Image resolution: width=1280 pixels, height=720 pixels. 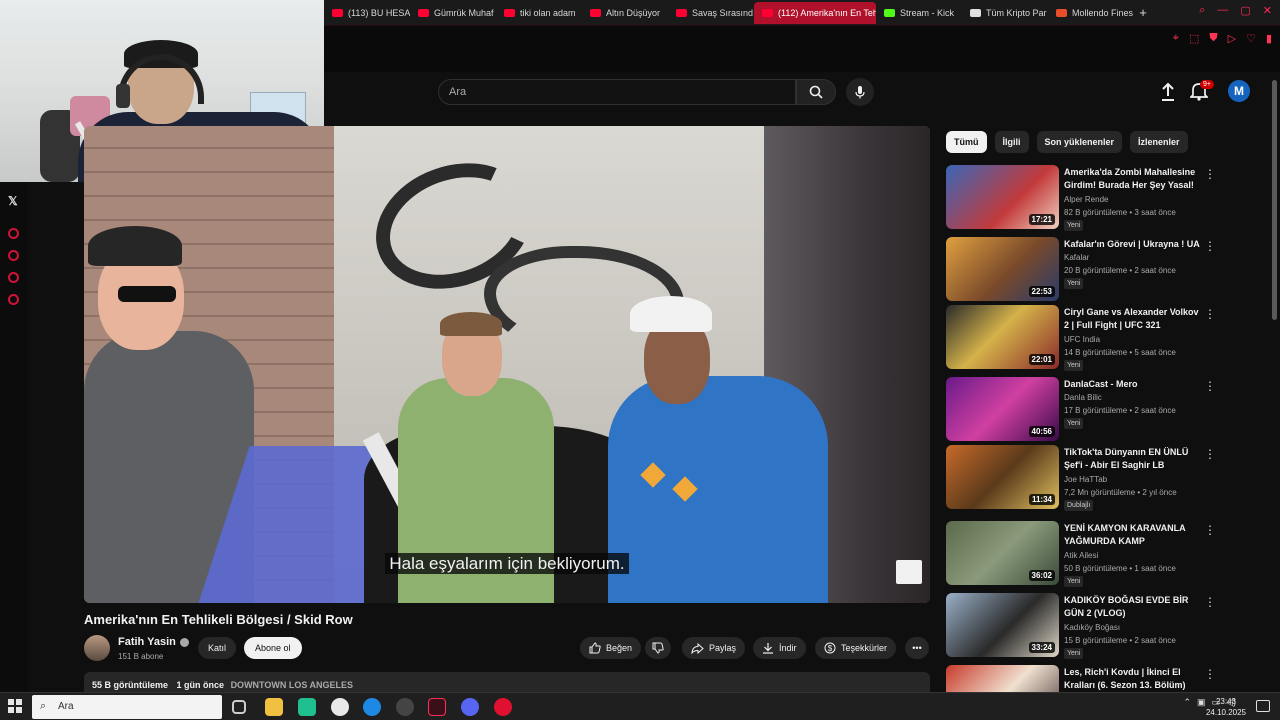 What do you see at coordinates (1202, 10) in the screenshot?
I see `search-tabs-icon: ⌕` at bounding box center [1202, 10].